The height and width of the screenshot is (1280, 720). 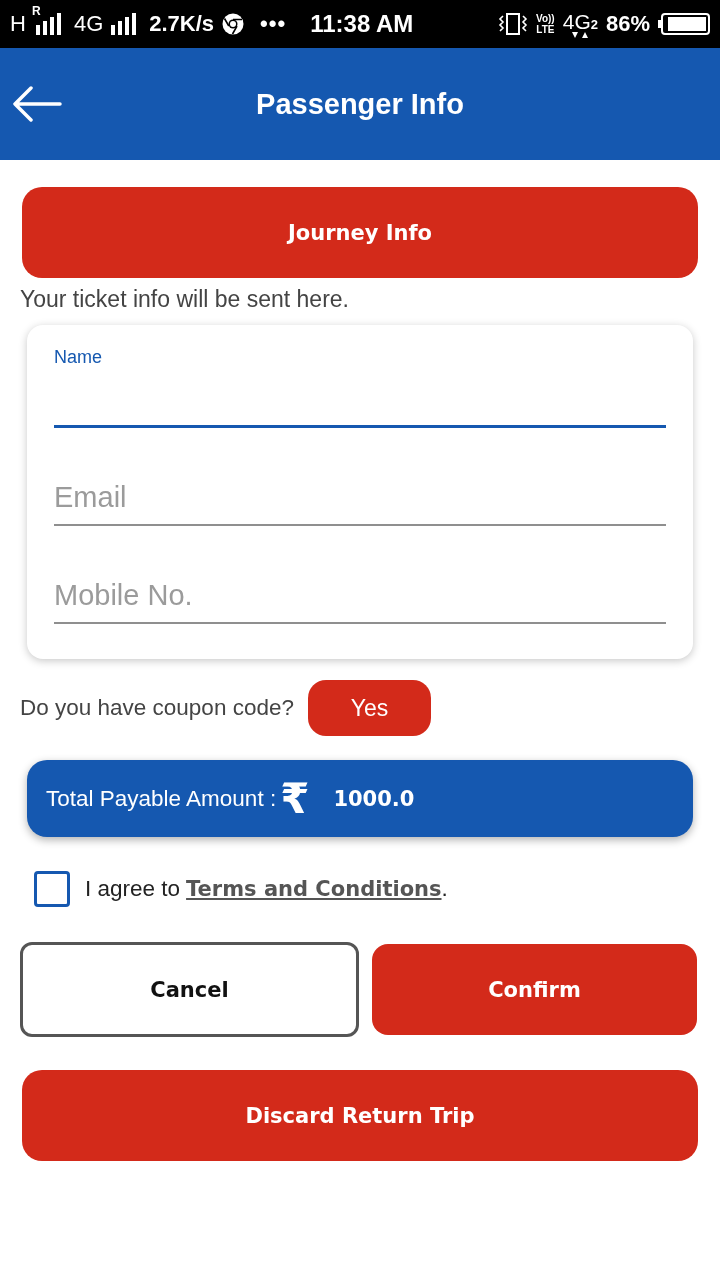 What do you see at coordinates (360, 498) in the screenshot?
I see `email-field: Email` at bounding box center [360, 498].